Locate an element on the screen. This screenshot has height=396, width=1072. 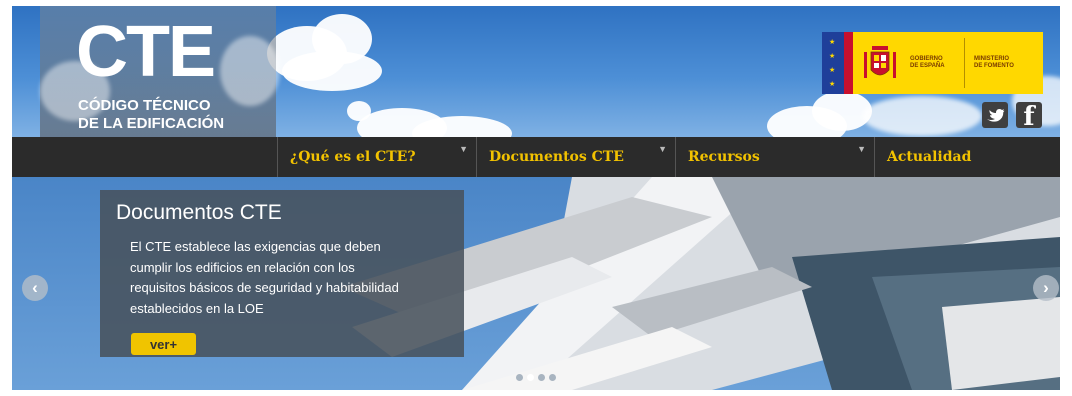
chevron-right-icon: › is located at coordinates (1046, 287).